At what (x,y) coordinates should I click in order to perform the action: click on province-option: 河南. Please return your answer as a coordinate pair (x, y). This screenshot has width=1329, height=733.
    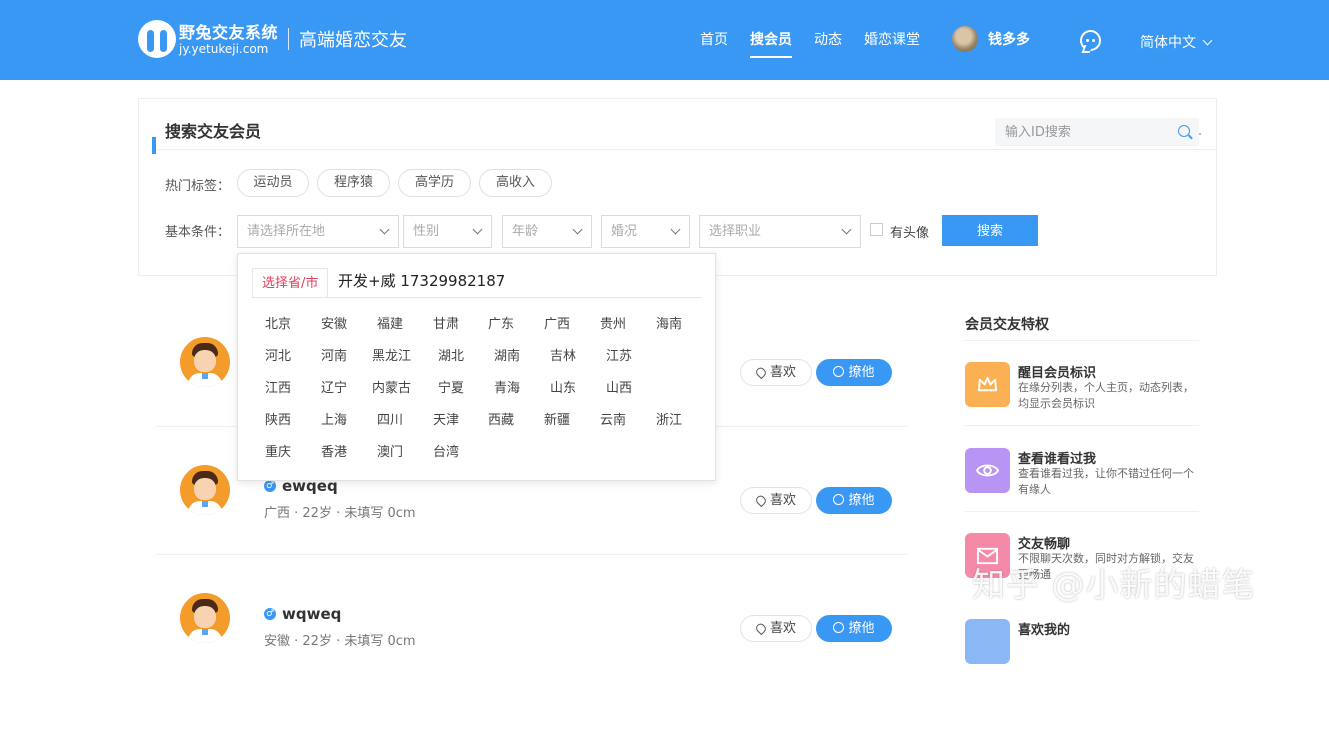
    Looking at the image, I should click on (334, 354).